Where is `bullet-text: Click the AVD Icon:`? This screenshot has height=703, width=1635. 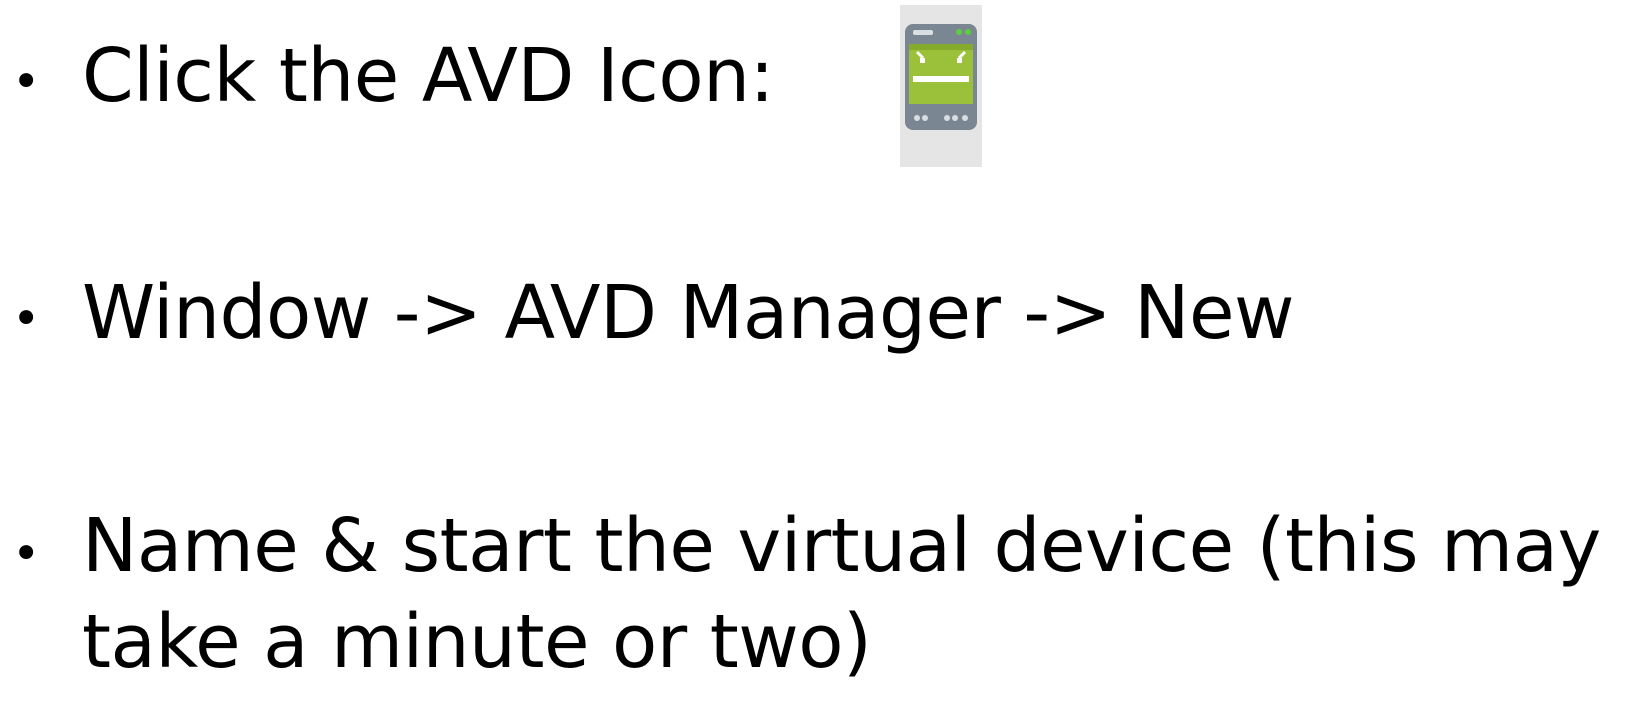 bullet-text: Click the AVD Icon: is located at coordinates (428, 76).